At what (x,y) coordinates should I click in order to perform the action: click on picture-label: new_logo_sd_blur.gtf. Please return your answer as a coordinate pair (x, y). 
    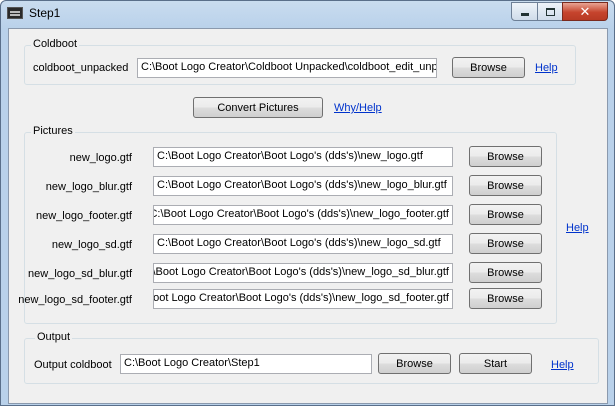
    Looking at the image, I should click on (80, 274).